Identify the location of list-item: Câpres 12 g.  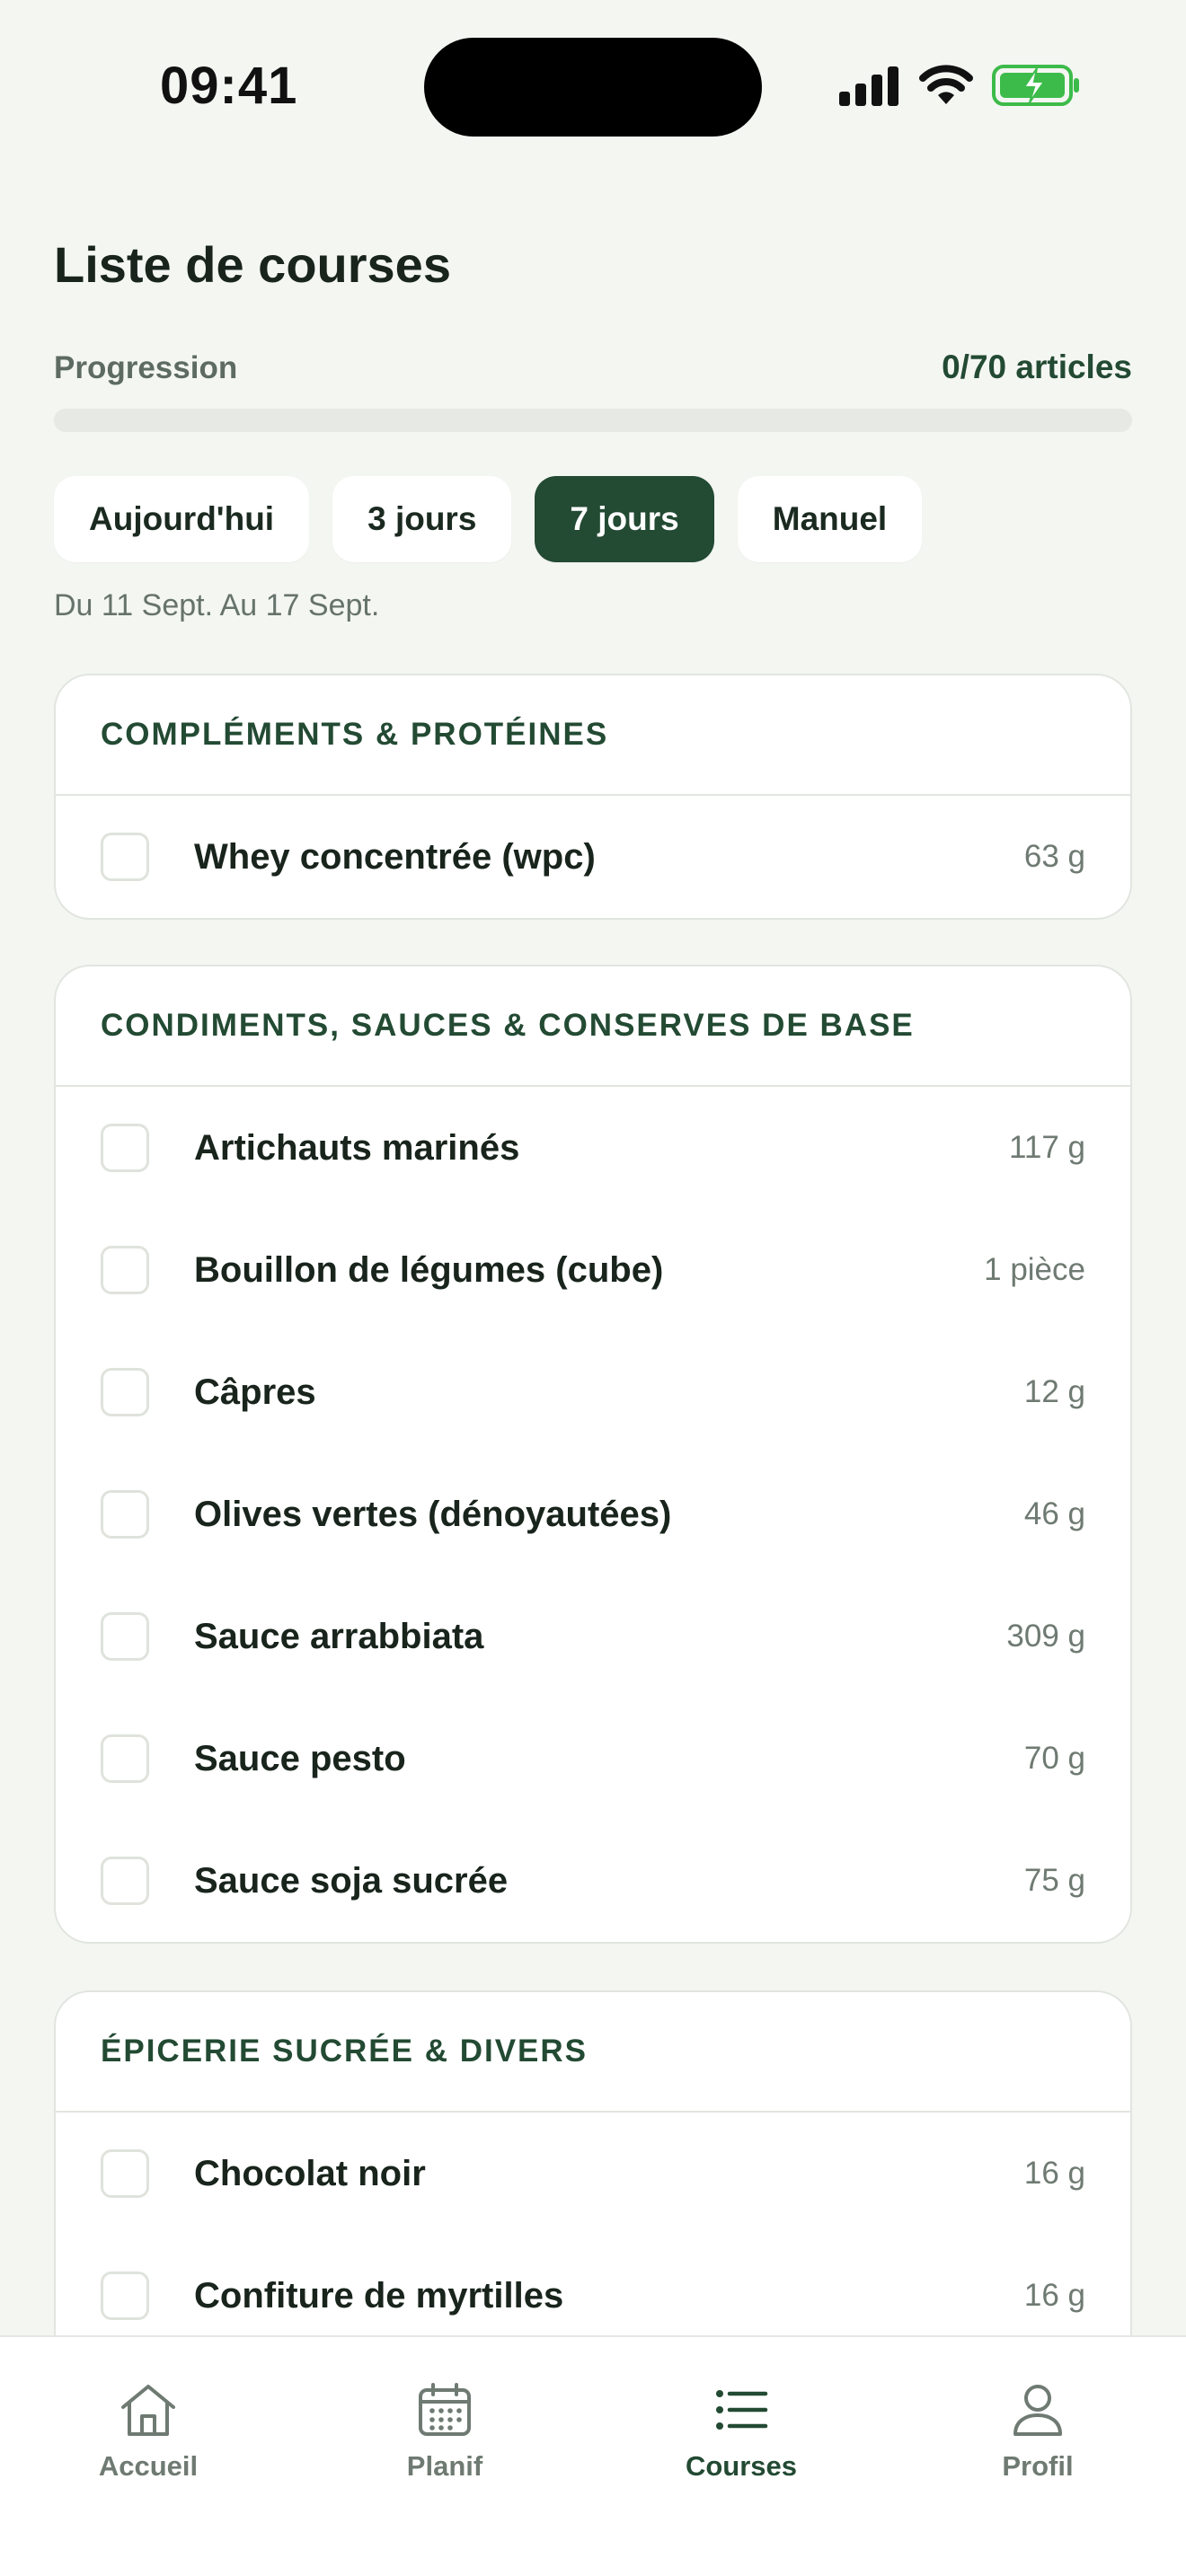
(593, 1392).